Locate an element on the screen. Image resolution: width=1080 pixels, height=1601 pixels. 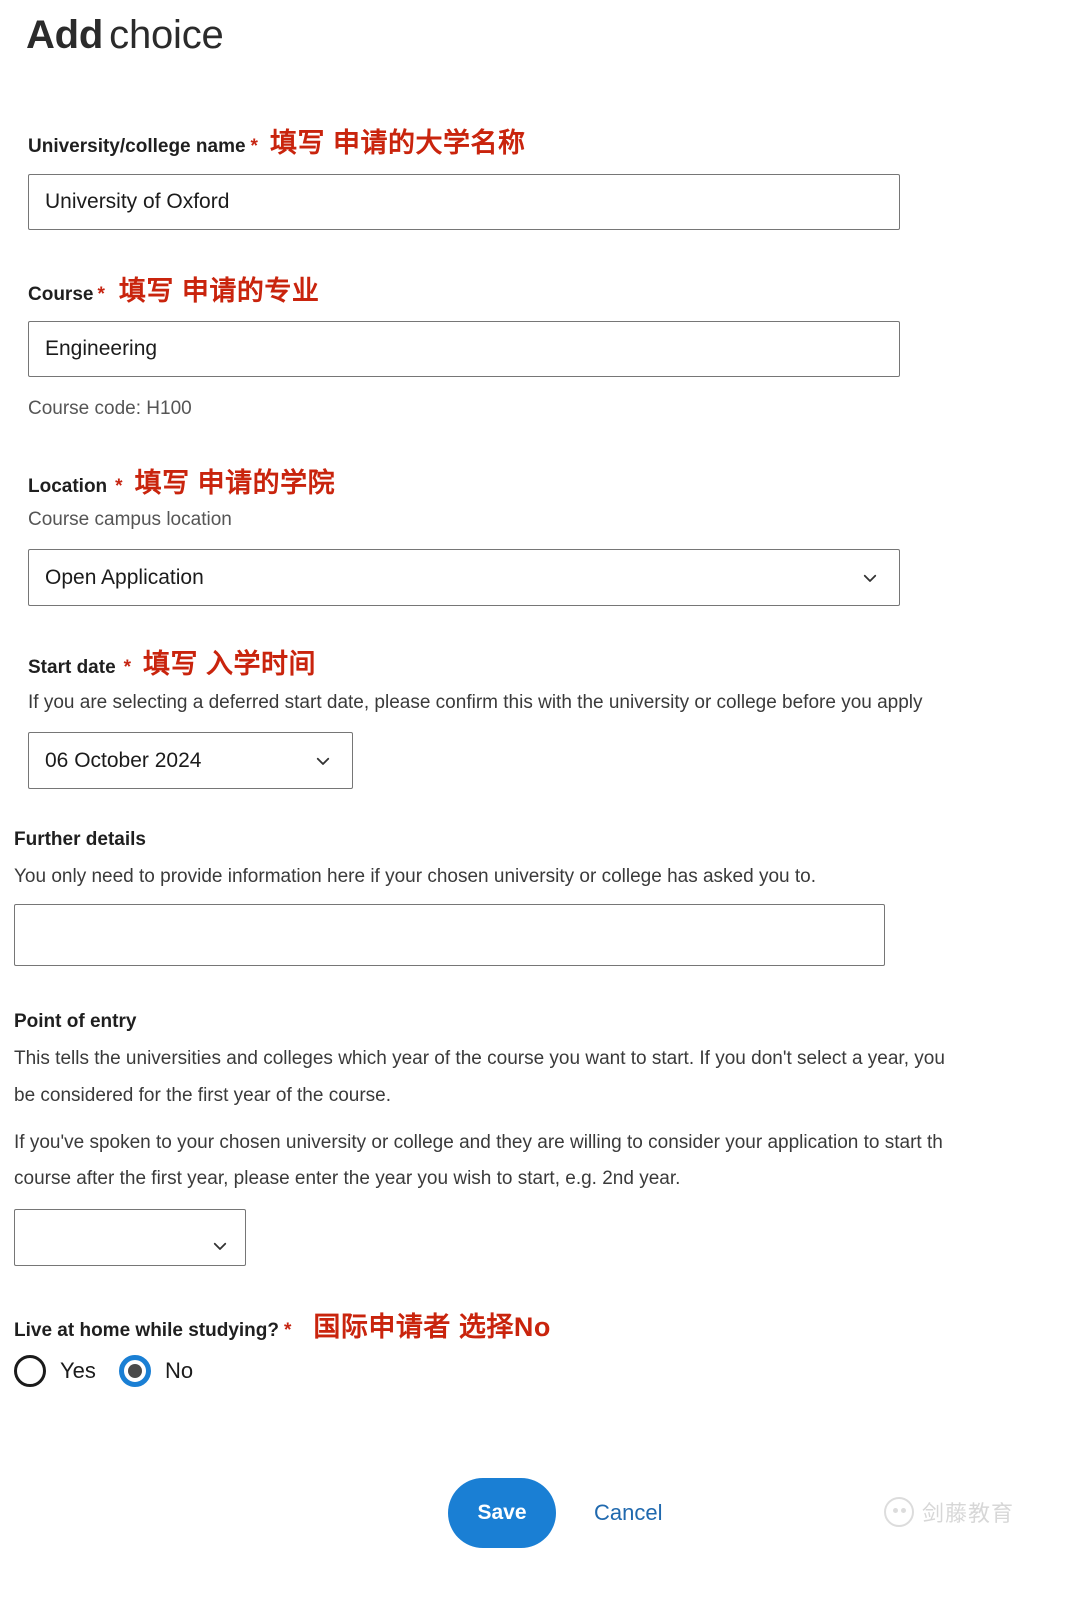
radio-yes-label: Yes is located at coordinates (78, 1370).